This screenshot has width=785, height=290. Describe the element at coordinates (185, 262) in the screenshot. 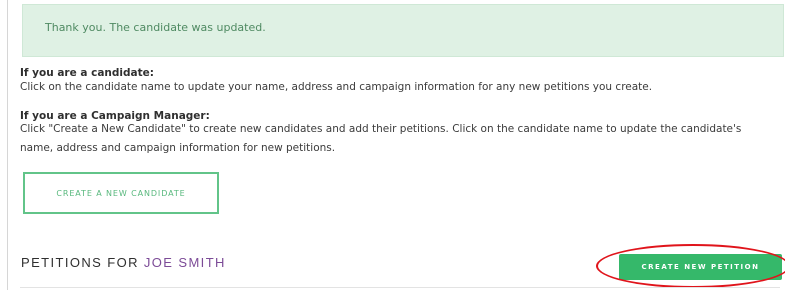

I see `candidate-name-link: JOE SMITH` at that location.